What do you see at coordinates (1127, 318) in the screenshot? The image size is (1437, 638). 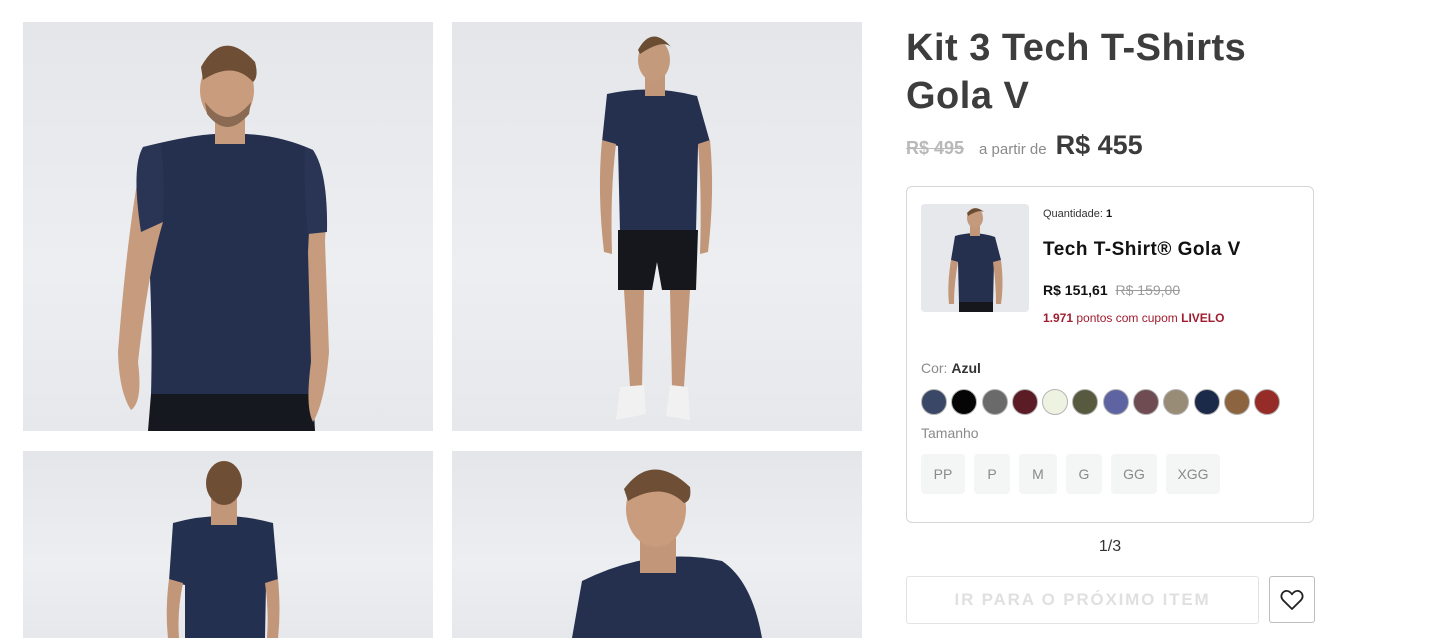 I see `points-text: pontos com cupom` at bounding box center [1127, 318].